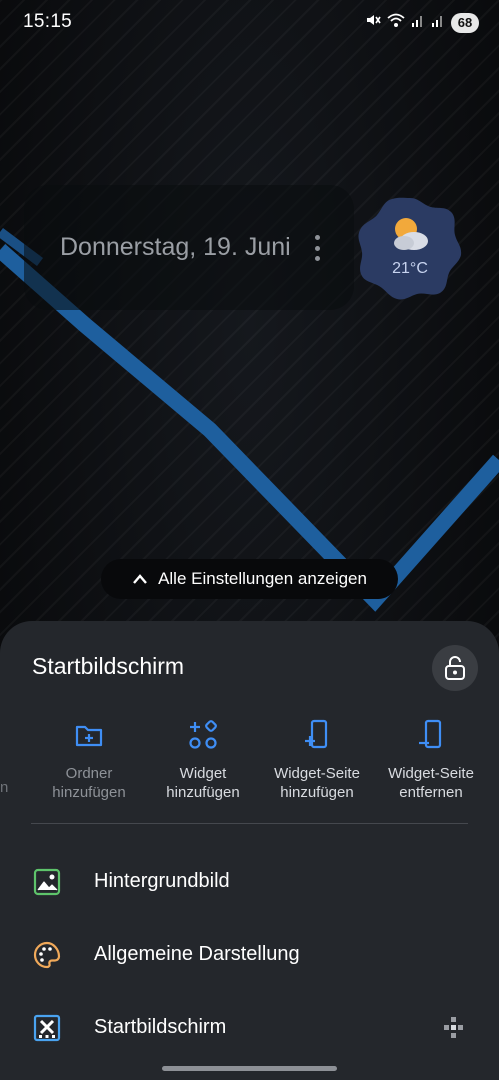 This screenshot has width=499, height=1080. What do you see at coordinates (249, 881) in the screenshot?
I see `wallpaper-row: Hintergrundbild` at bounding box center [249, 881].